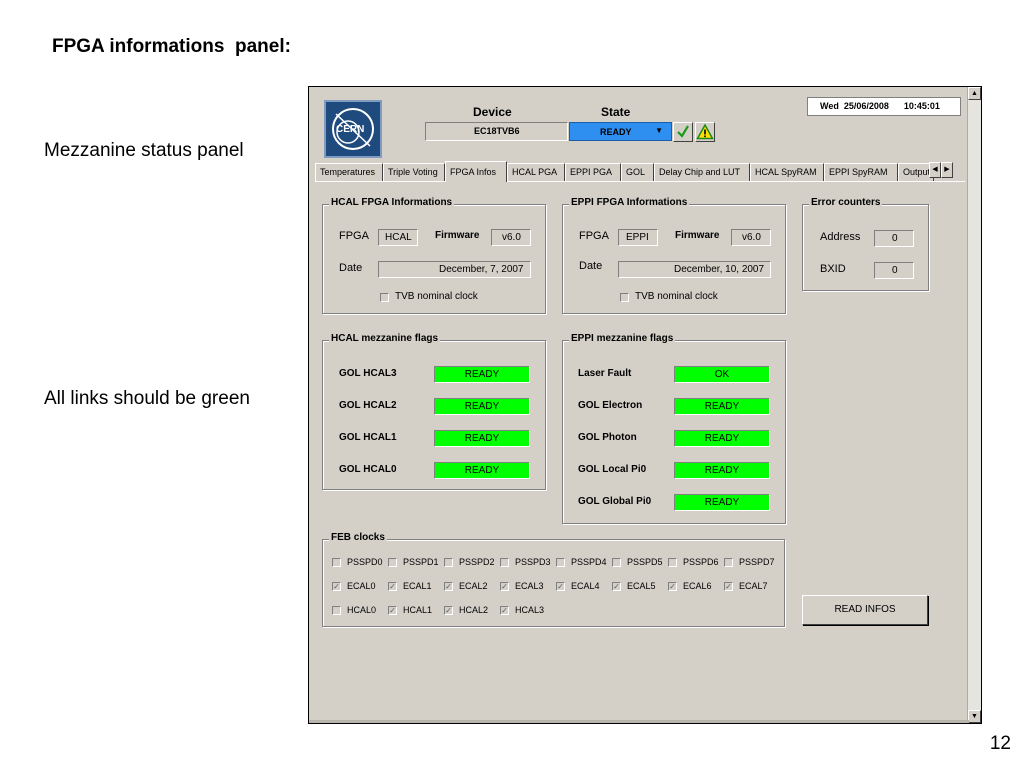 The height and width of the screenshot is (767, 1023). What do you see at coordinates (368, 437) in the screenshot?
I see `hcal-flag-label: GOL HCAL1` at bounding box center [368, 437].